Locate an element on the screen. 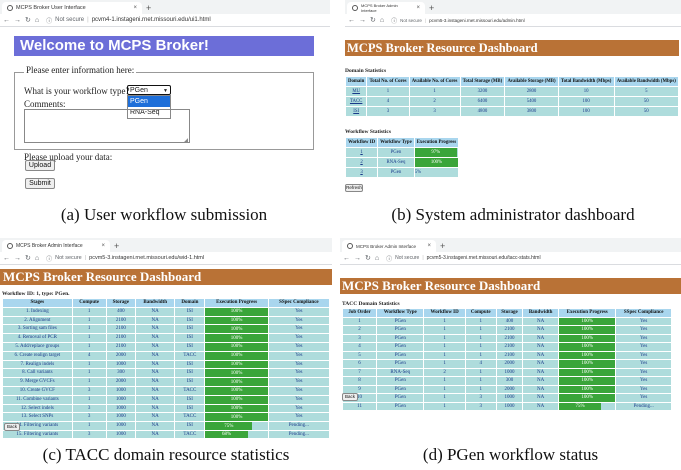 Image resolution: width=681 pixels, height=470 pixels. workflow-type-cell: PGen is located at coordinates (396, 172).